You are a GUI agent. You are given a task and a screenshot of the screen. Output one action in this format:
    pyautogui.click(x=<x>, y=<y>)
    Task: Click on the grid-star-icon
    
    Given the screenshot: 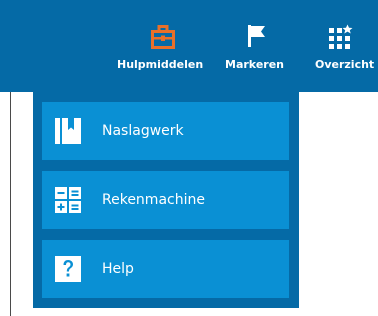 What is the action you would take?
    pyautogui.click(x=341, y=39)
    